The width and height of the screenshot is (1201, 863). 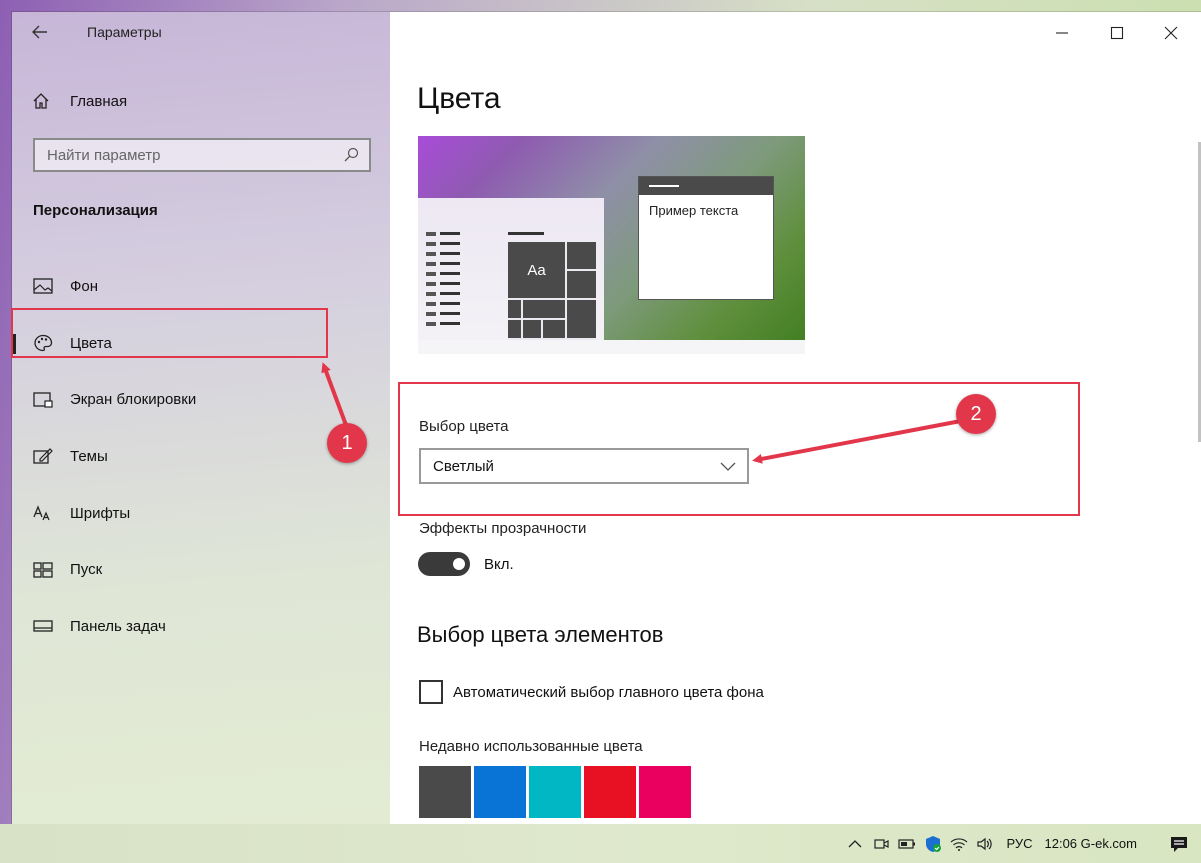 I want to click on start-icon, so click(x=43, y=570).